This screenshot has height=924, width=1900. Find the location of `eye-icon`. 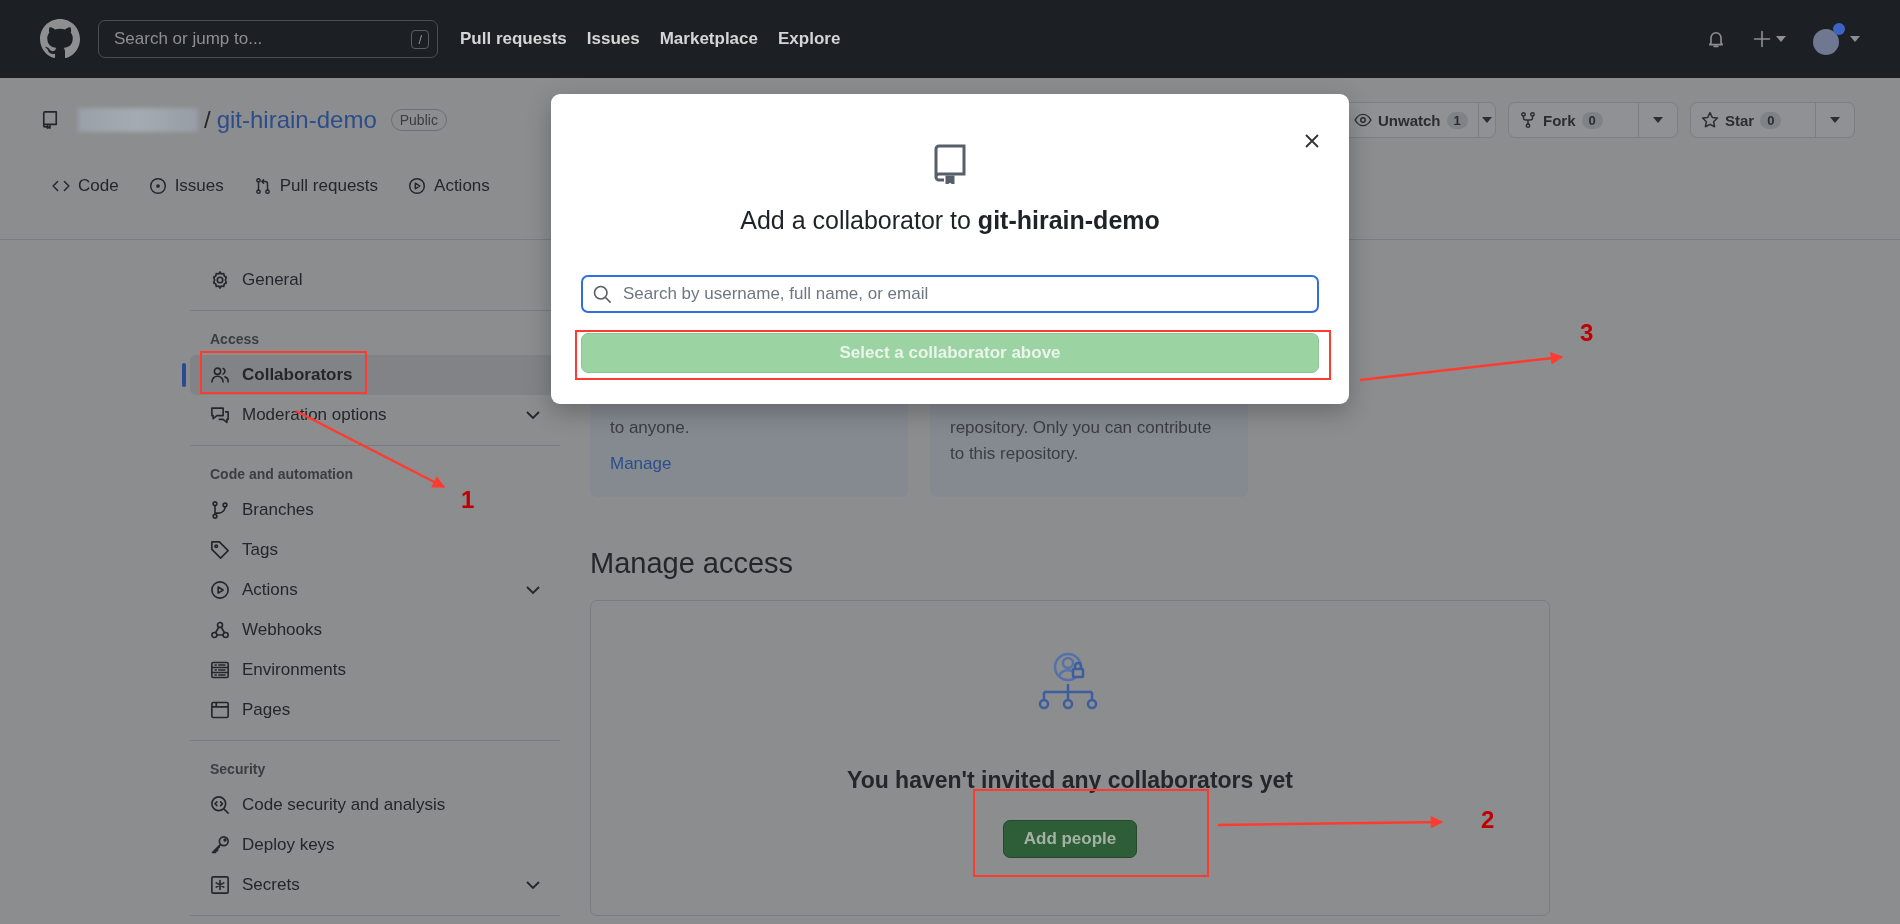

eye-icon is located at coordinates (1363, 120).